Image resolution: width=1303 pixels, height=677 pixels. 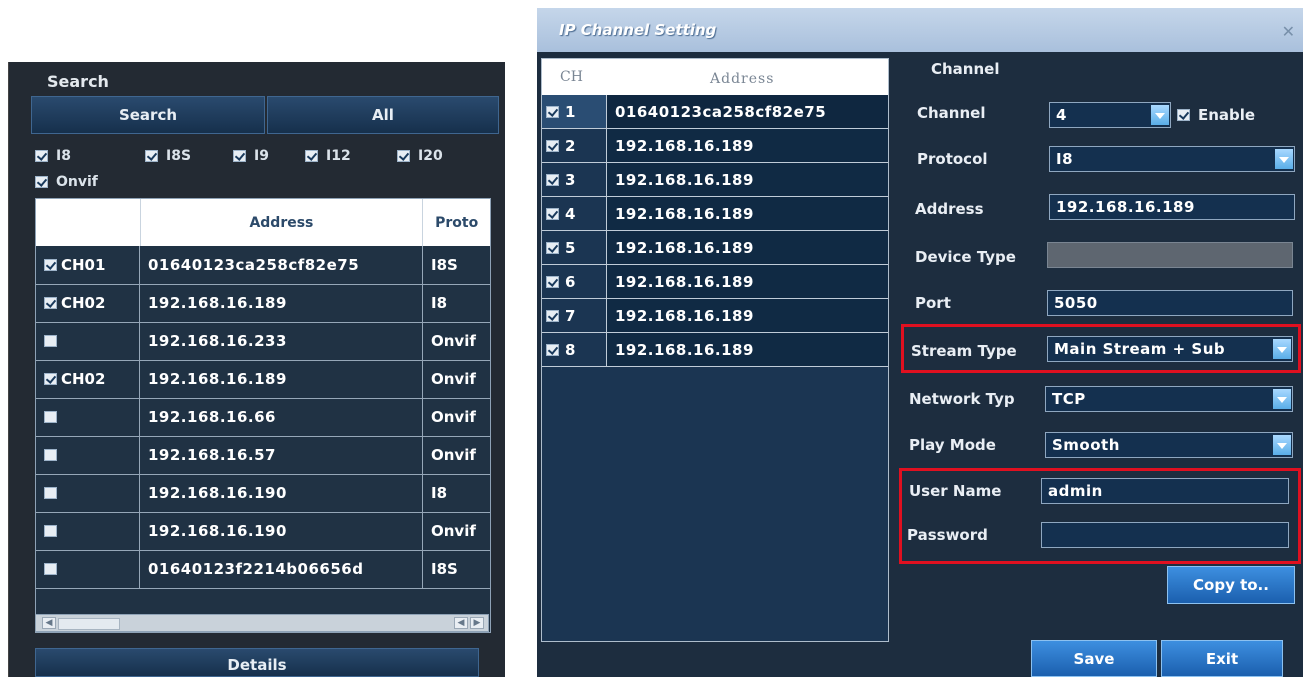 What do you see at coordinates (576, 281) in the screenshot?
I see `channel-number-cell: 6` at bounding box center [576, 281].